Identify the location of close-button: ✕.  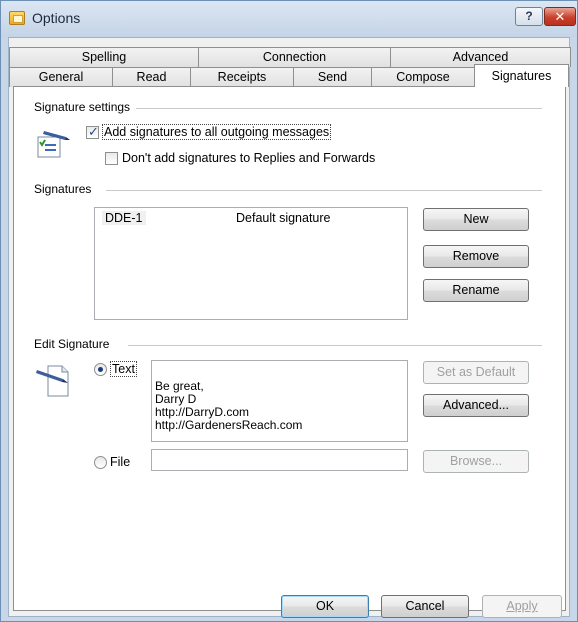
(560, 16).